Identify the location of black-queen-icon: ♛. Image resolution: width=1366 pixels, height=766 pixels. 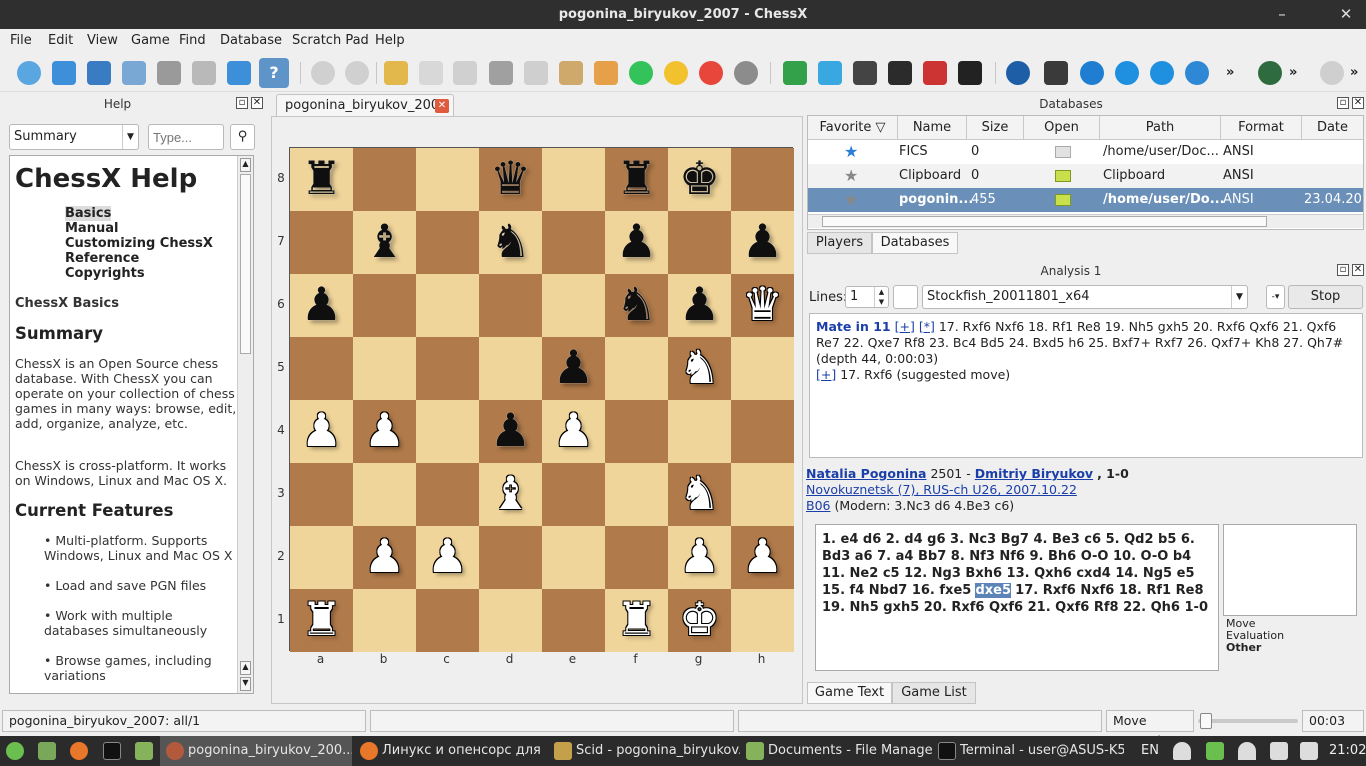
(510, 179).